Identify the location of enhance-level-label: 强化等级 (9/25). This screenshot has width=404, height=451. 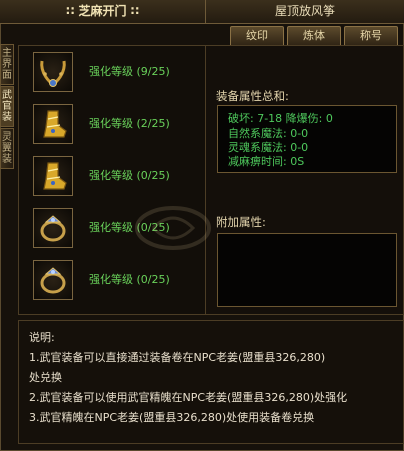
(129, 71).